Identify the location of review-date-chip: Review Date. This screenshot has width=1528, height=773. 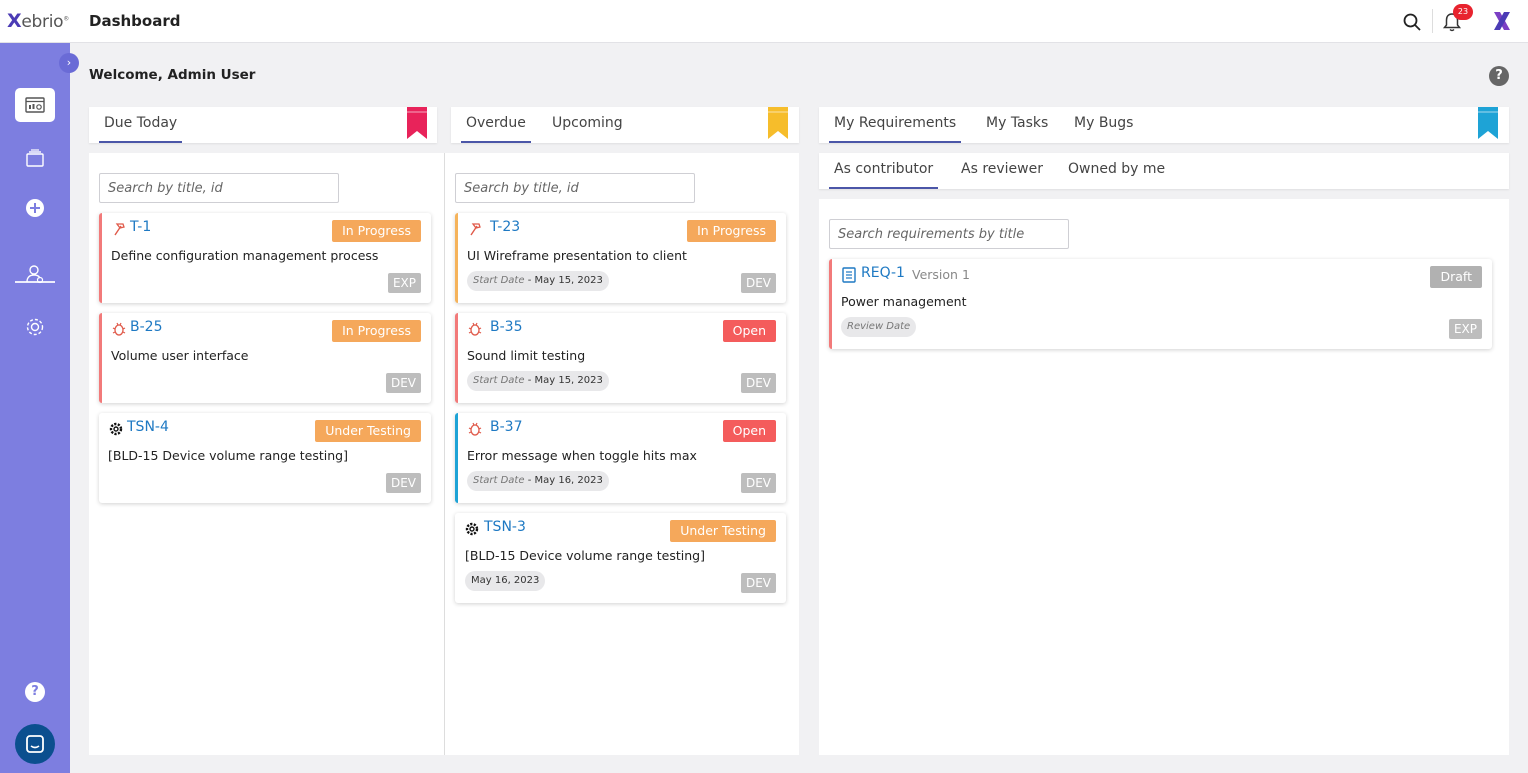
(879, 327).